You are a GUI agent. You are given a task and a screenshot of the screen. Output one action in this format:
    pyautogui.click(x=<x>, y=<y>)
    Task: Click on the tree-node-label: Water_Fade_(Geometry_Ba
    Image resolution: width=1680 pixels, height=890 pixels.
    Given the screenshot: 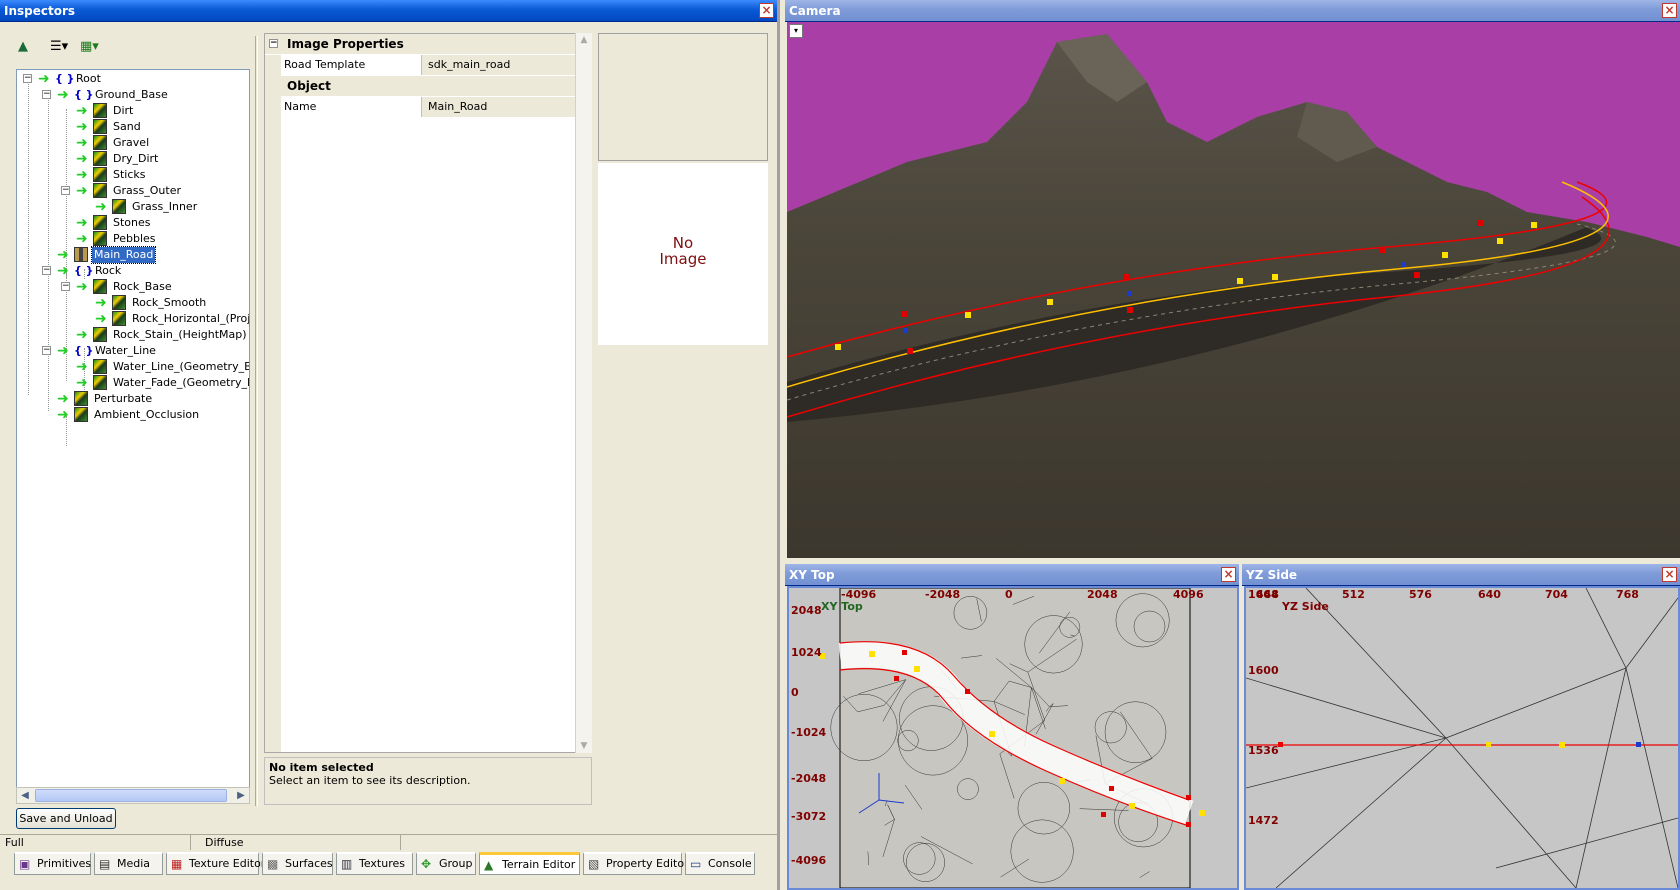 What is the action you would take?
    pyautogui.click(x=181, y=382)
    